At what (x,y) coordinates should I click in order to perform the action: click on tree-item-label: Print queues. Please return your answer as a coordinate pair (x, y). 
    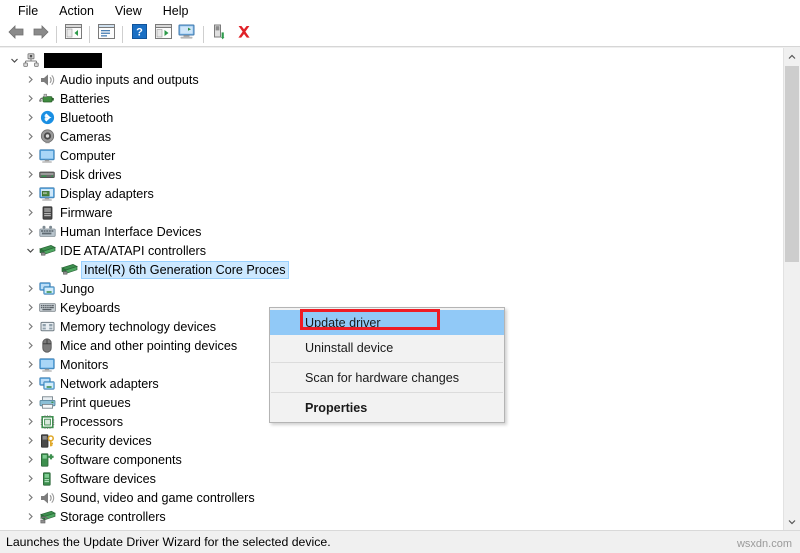
    Looking at the image, I should click on (95, 402).